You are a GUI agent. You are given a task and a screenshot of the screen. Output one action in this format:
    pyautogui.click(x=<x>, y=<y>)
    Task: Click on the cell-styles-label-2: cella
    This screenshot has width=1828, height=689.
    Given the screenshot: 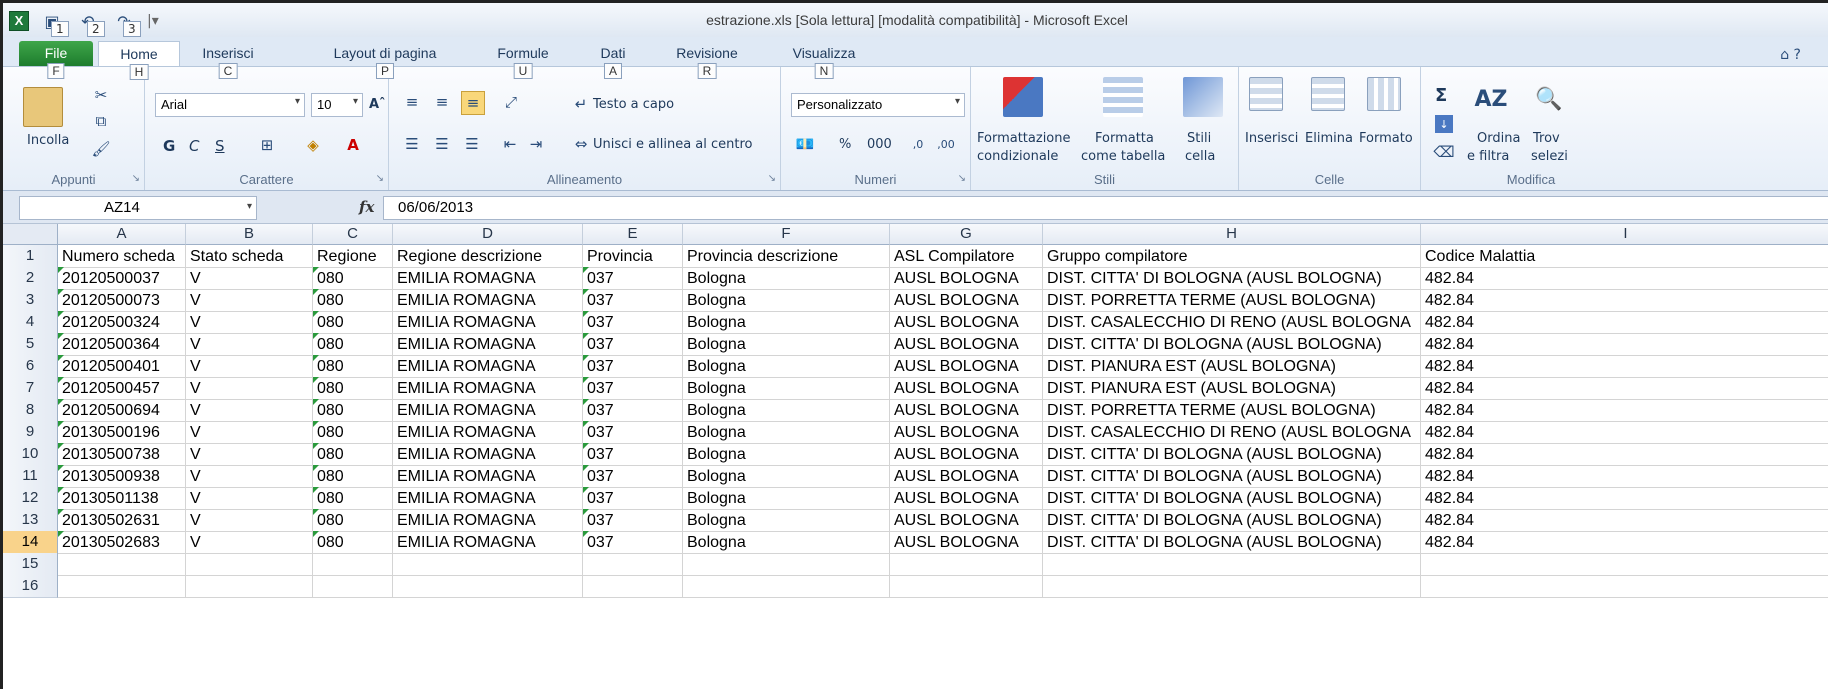 What is the action you would take?
    pyautogui.click(x=1200, y=156)
    